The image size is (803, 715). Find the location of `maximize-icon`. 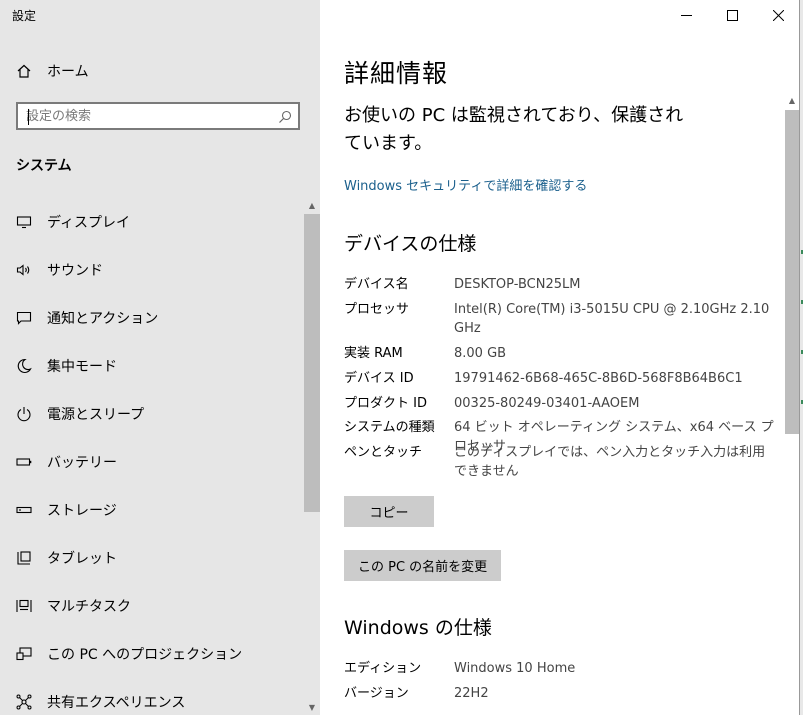

maximize-icon is located at coordinates (732, 15).